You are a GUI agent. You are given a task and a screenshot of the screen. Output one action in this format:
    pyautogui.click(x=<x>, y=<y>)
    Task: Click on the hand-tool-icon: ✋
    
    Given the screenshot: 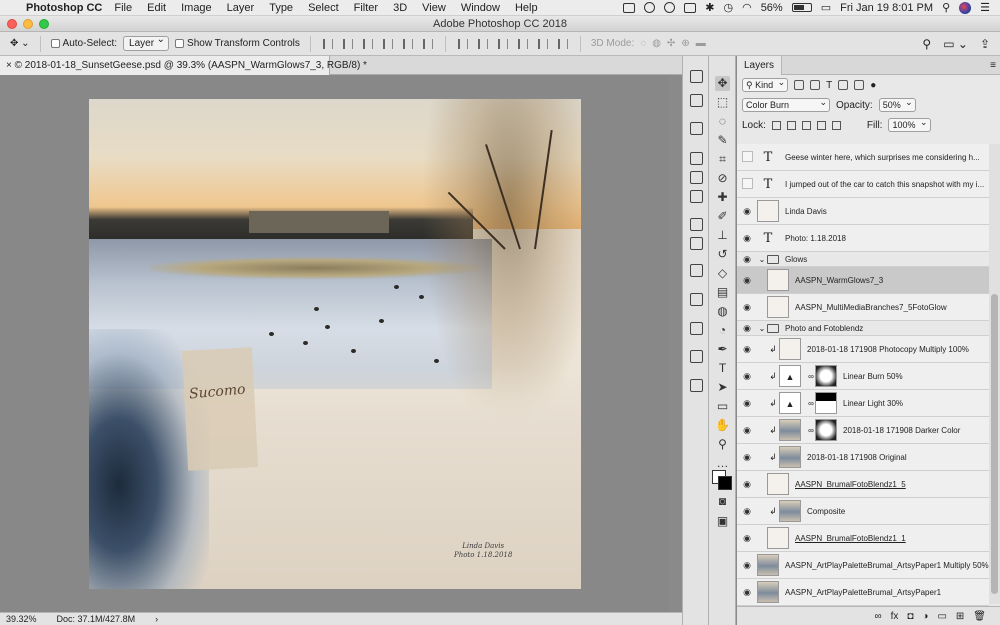 What is the action you would take?
    pyautogui.click(x=722, y=425)
    